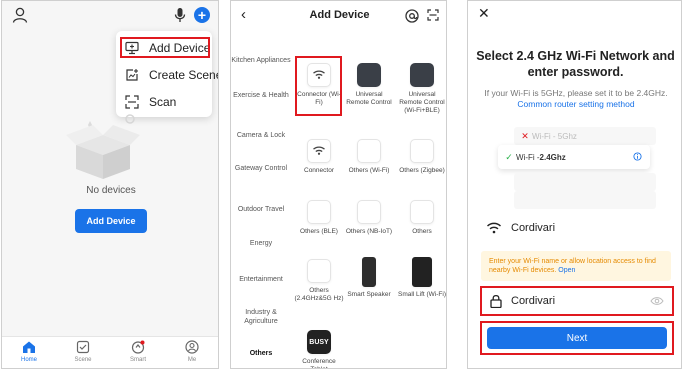 The height and width of the screenshot is (369, 683). I want to click on device-others-nbiot: Others (NB-IoT), so click(369, 218).